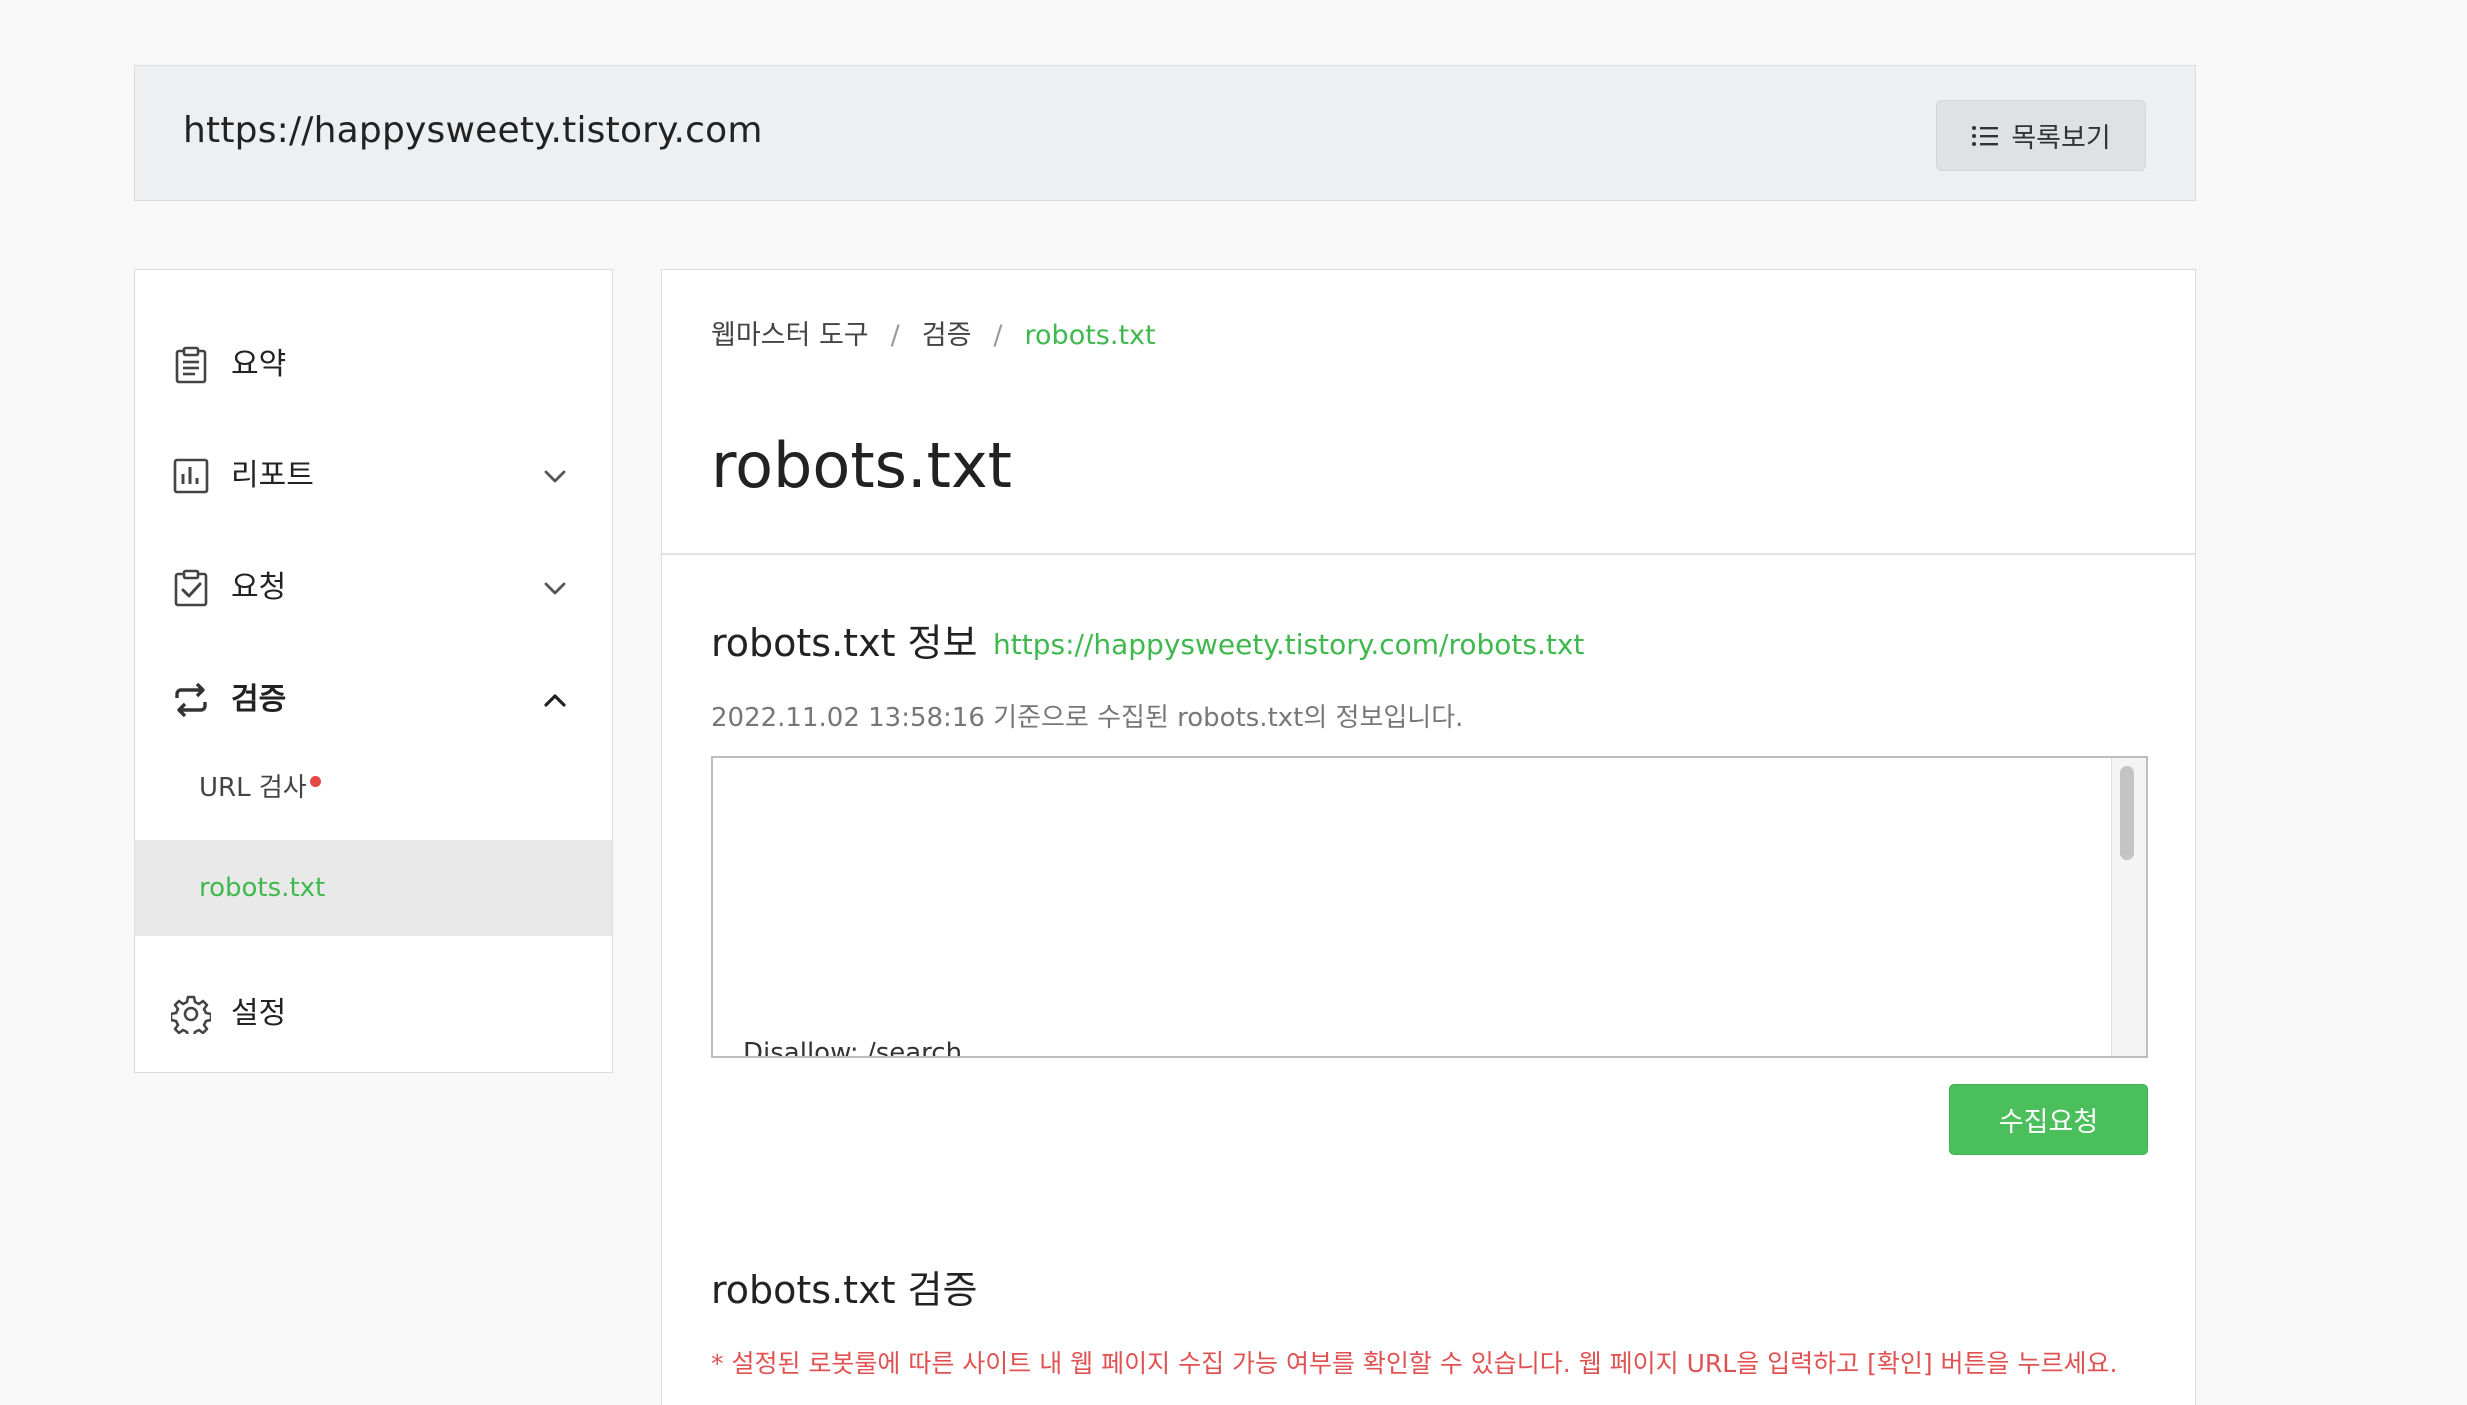 The image size is (2467, 1405). I want to click on bar-chart-icon, so click(191, 476).